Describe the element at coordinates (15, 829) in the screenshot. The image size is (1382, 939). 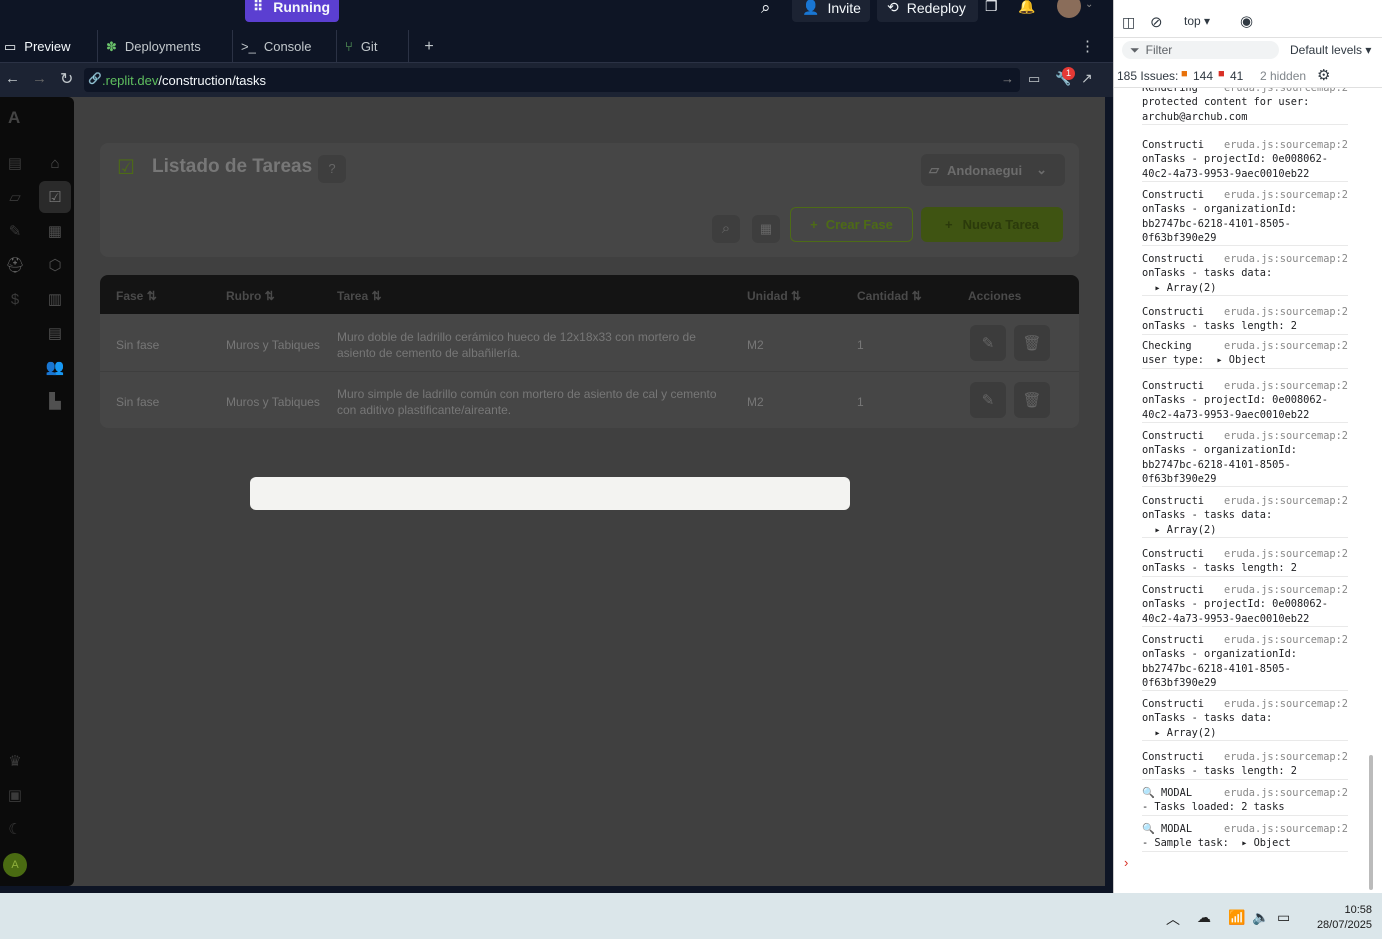
I see `moon-icon: ☾` at that location.